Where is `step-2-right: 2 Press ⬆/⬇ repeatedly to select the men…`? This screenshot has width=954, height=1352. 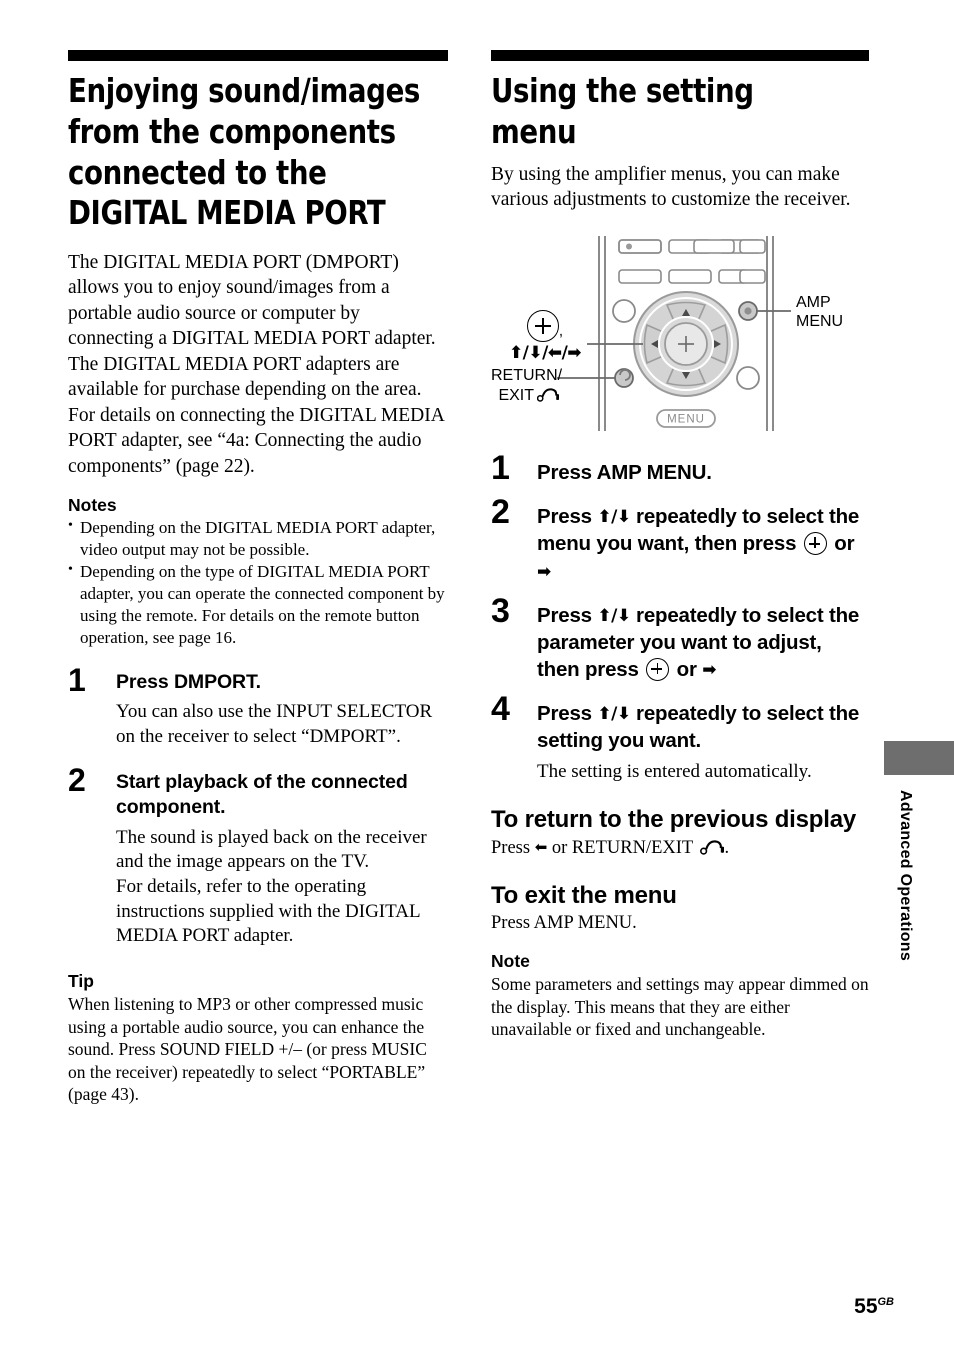
step-2-right: 2 Press ⬆/⬇ repeatedly to select the men… is located at coordinates (680, 539).